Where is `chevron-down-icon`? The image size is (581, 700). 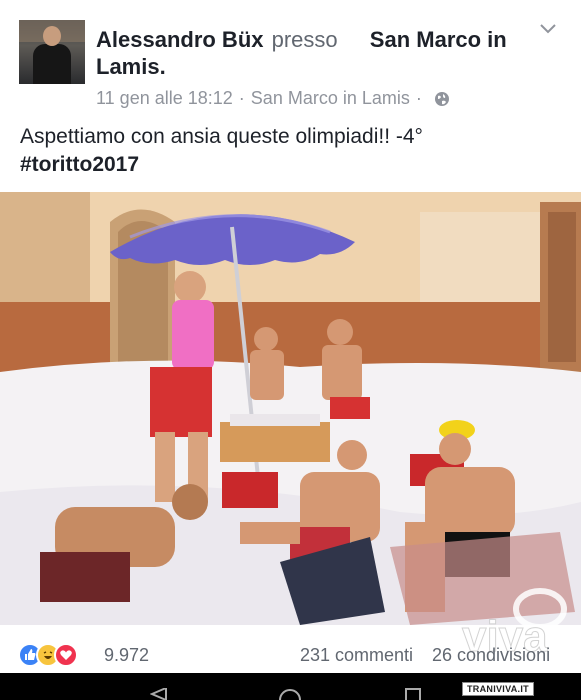 chevron-down-icon is located at coordinates (548, 29).